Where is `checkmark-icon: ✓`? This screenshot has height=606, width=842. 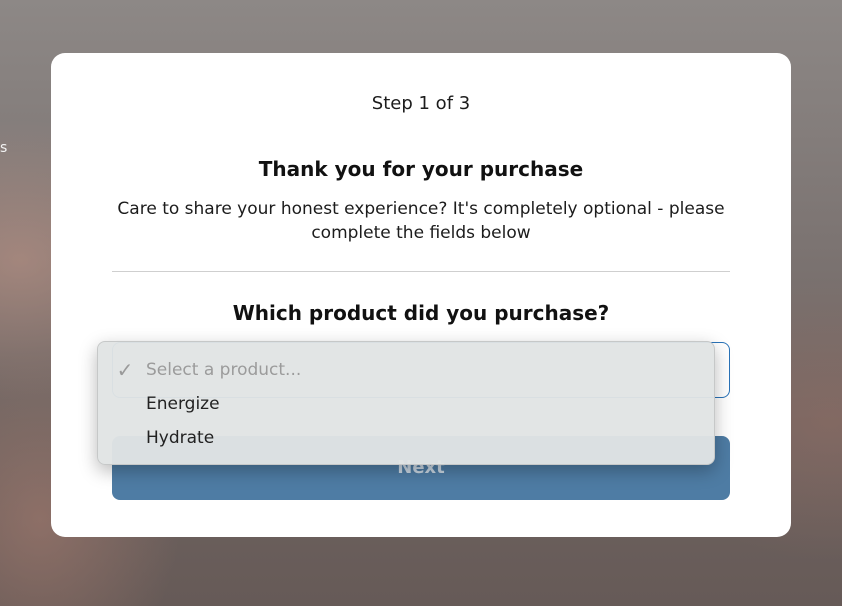 checkmark-icon: ✓ is located at coordinates (125, 370).